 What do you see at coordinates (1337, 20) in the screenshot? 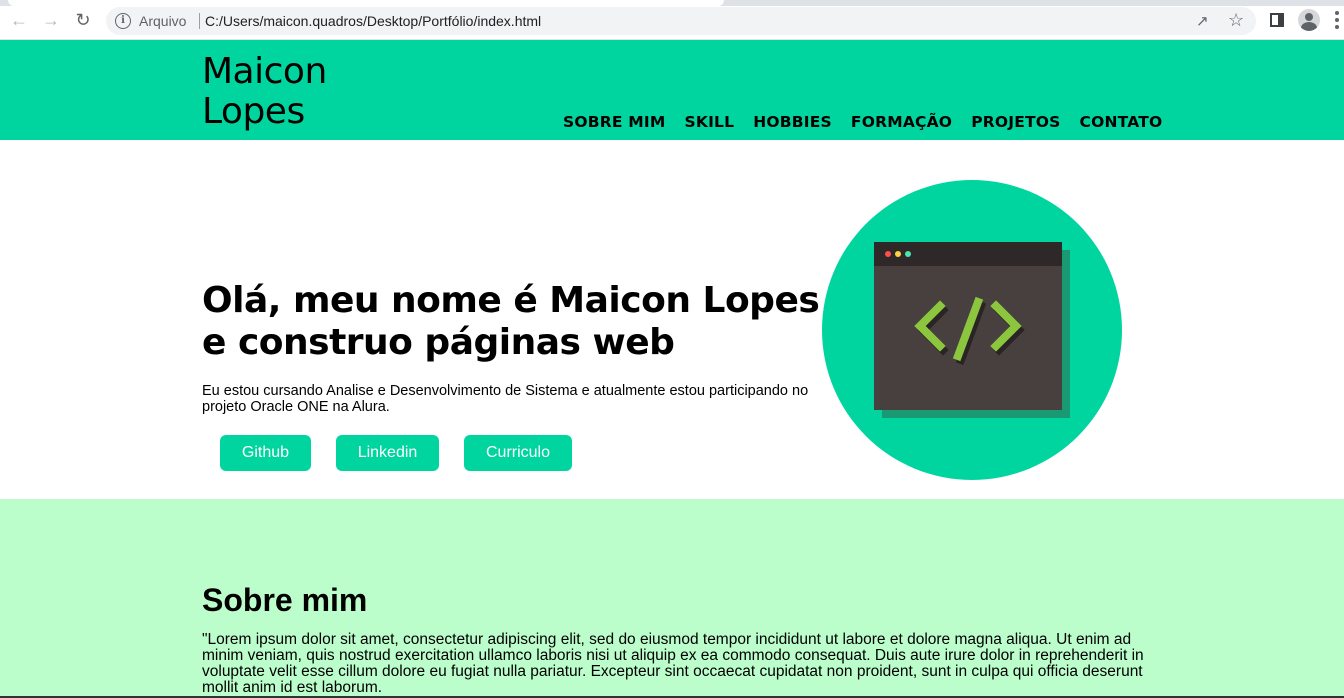
I see `browser-menu-icon` at bounding box center [1337, 20].